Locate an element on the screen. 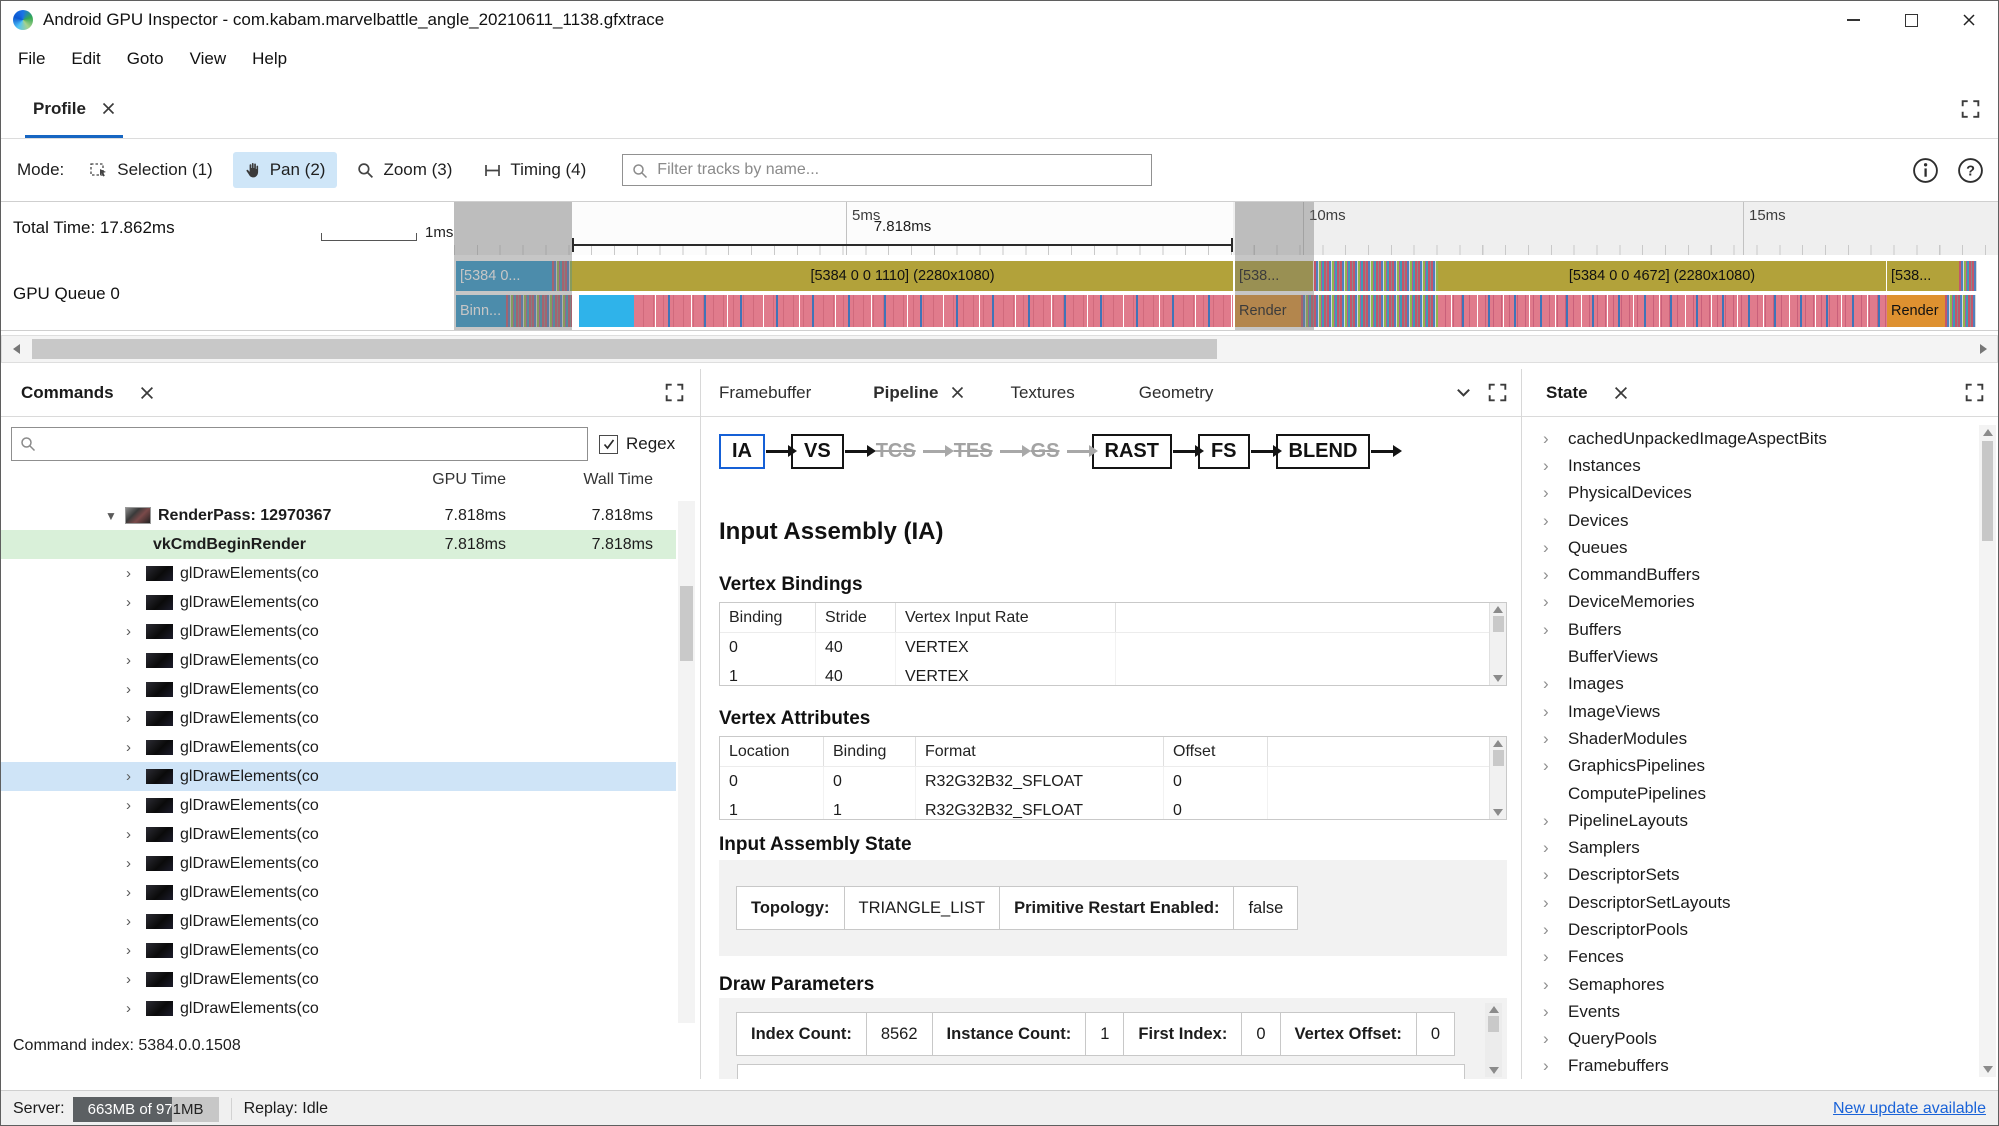  help-icon: ? is located at coordinates (1970, 170).